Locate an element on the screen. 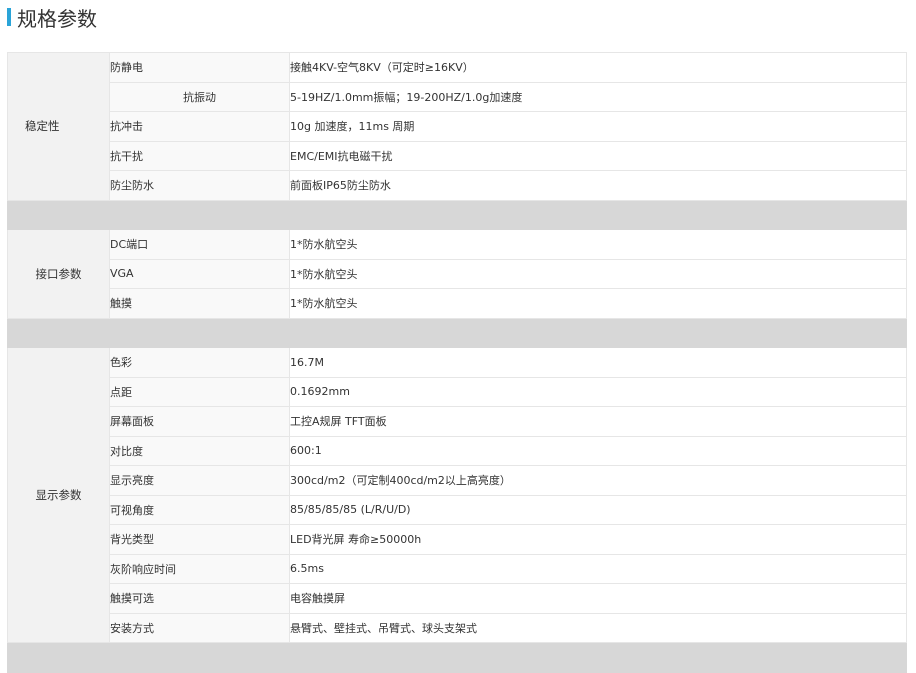 This screenshot has width=916, height=673. param-value: 300cd/m2（可定制400cd/m2以上高亮度） is located at coordinates (598, 480).